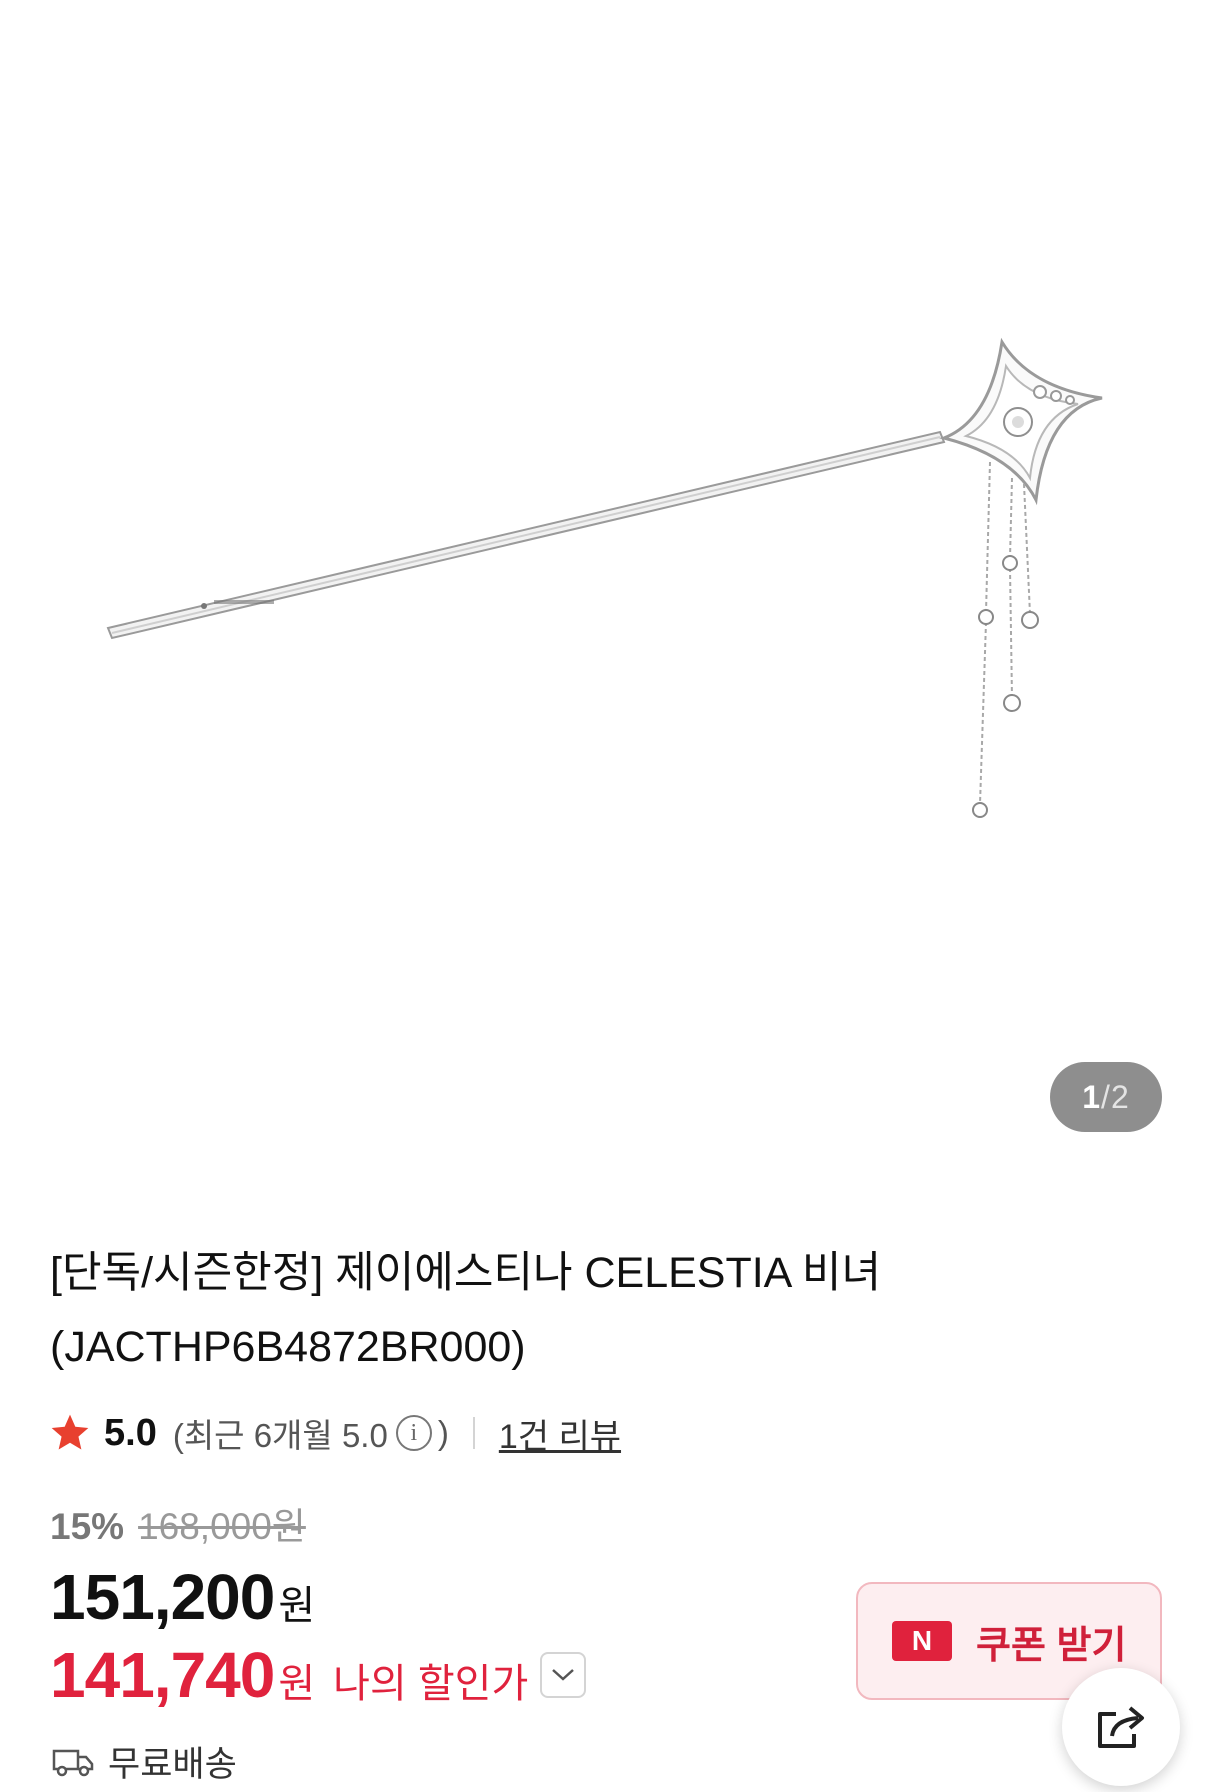  I want to click on image-pager: 1 / 2, so click(1106, 1097).